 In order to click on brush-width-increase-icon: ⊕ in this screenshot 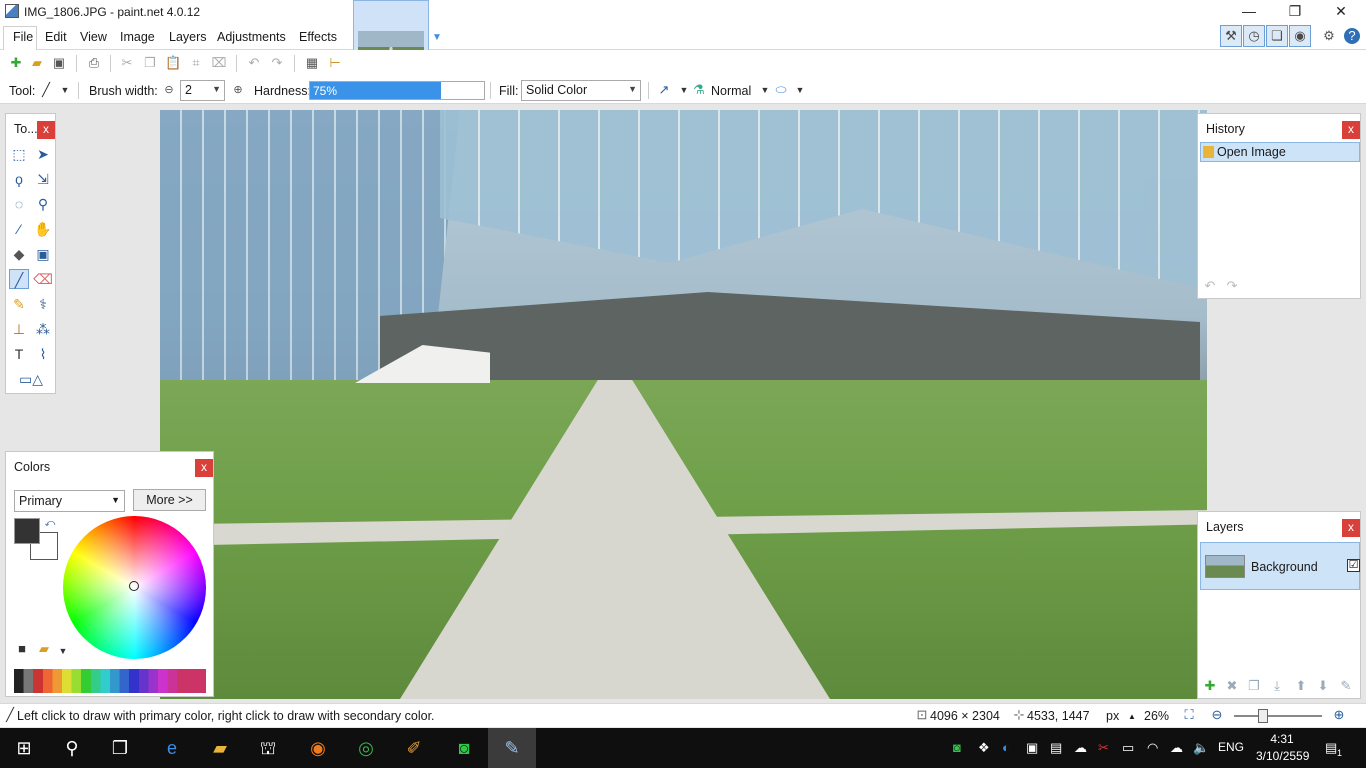, I will do `click(238, 90)`.